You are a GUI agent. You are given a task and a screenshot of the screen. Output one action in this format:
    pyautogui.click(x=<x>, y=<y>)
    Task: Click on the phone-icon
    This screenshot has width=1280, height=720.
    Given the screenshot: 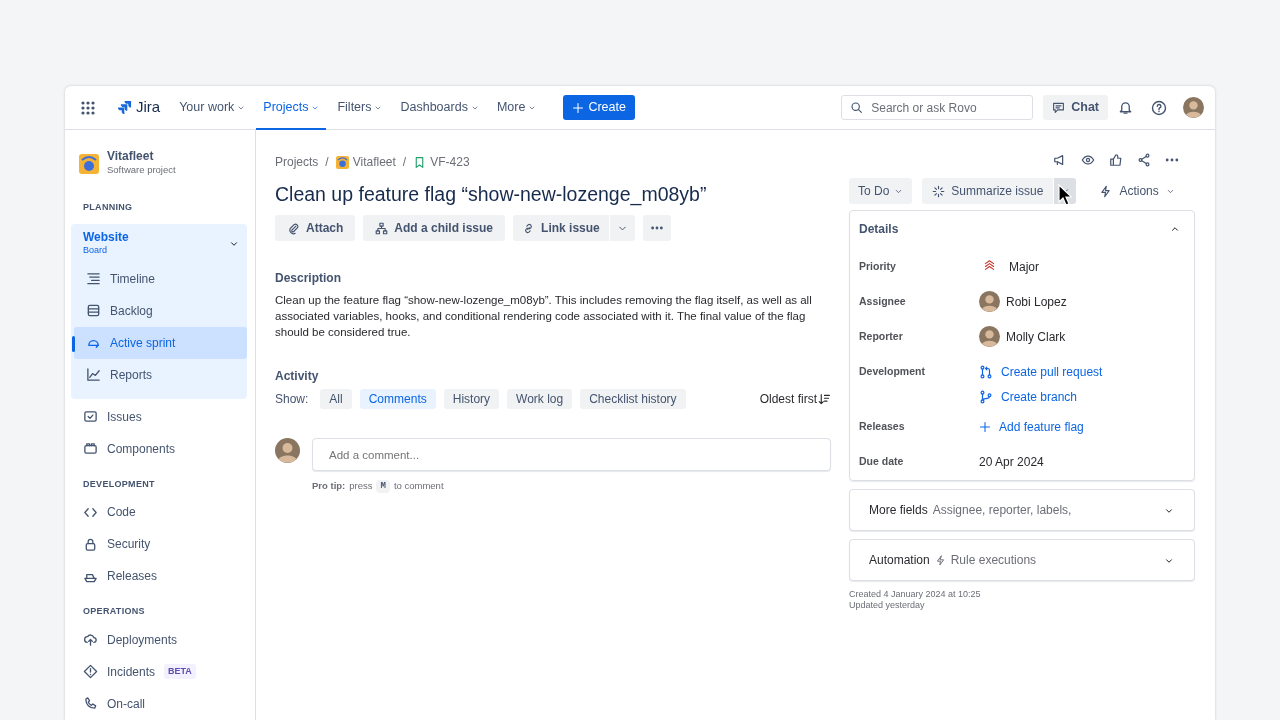 What is the action you would take?
    pyautogui.click(x=90, y=704)
    